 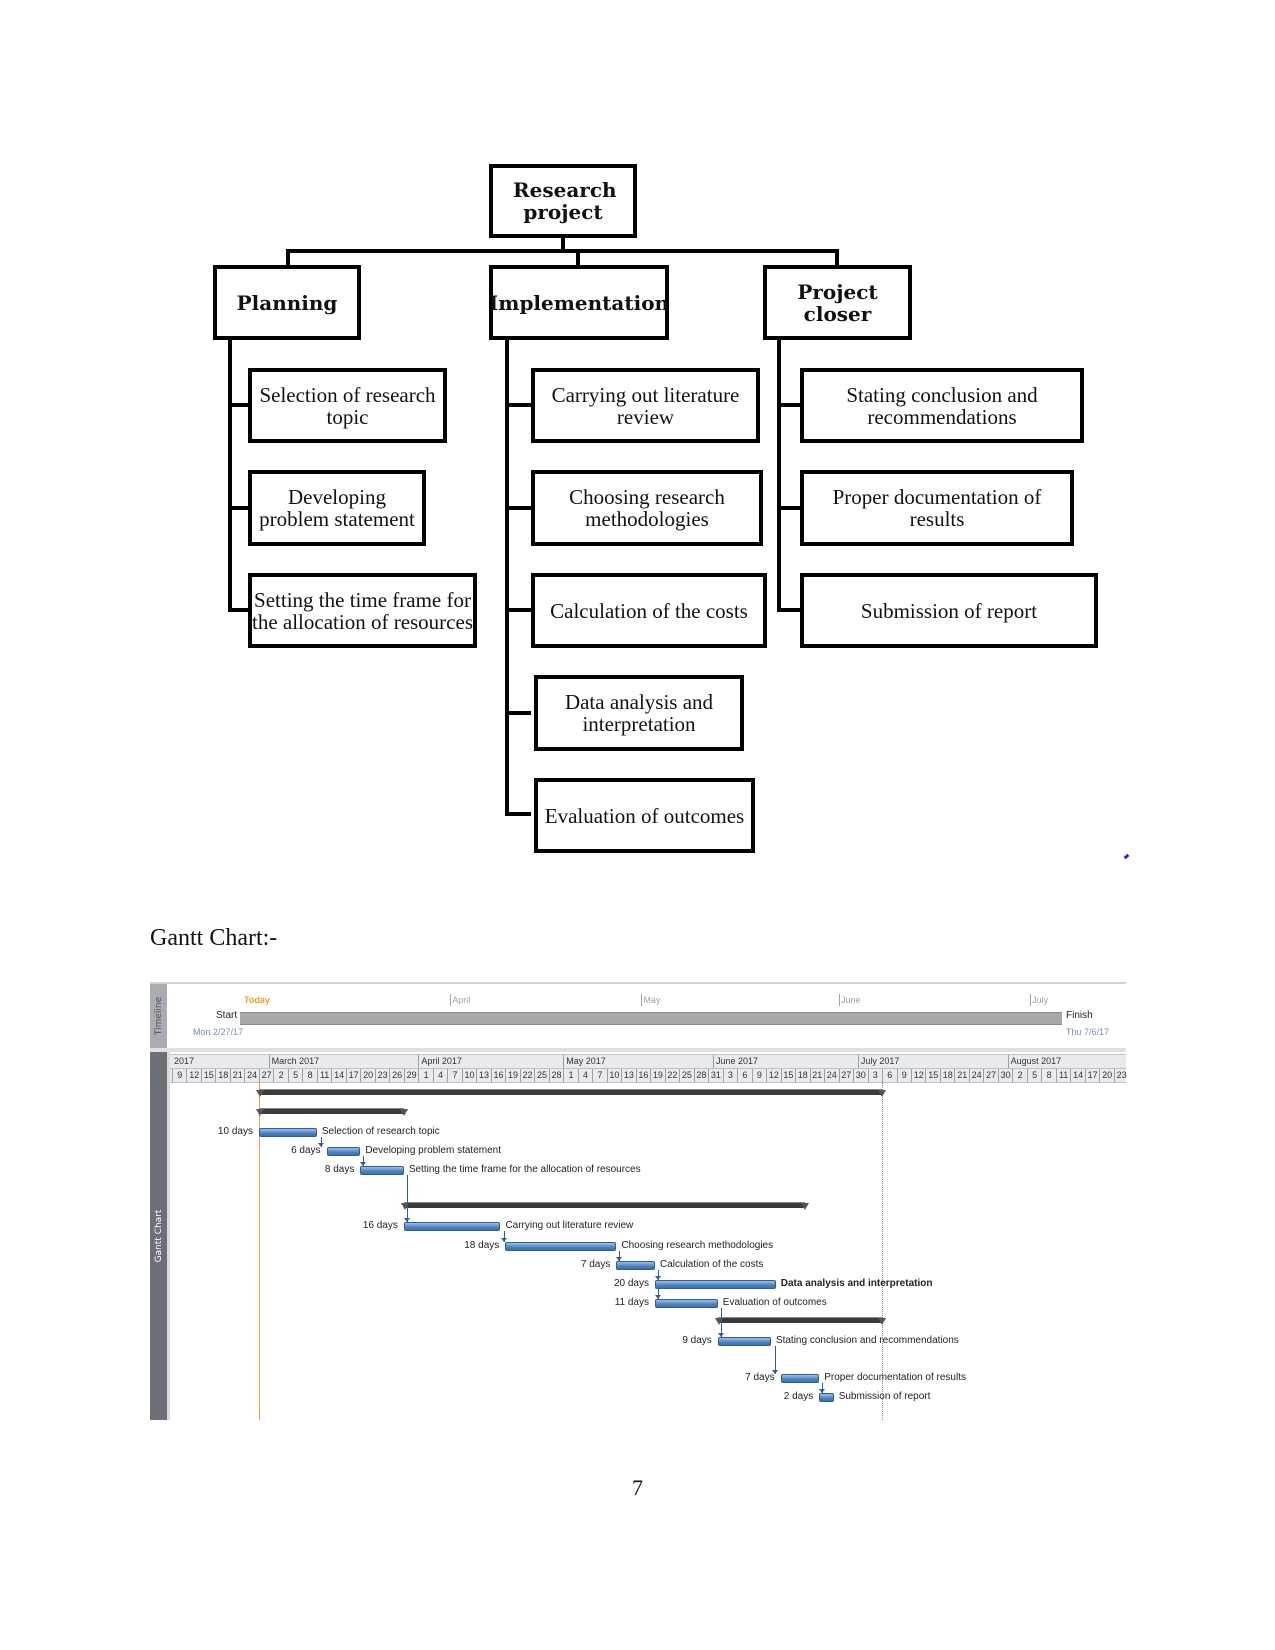 What do you see at coordinates (856, 1283) in the screenshot?
I see `task-name-label: Data analysis and interpretation` at bounding box center [856, 1283].